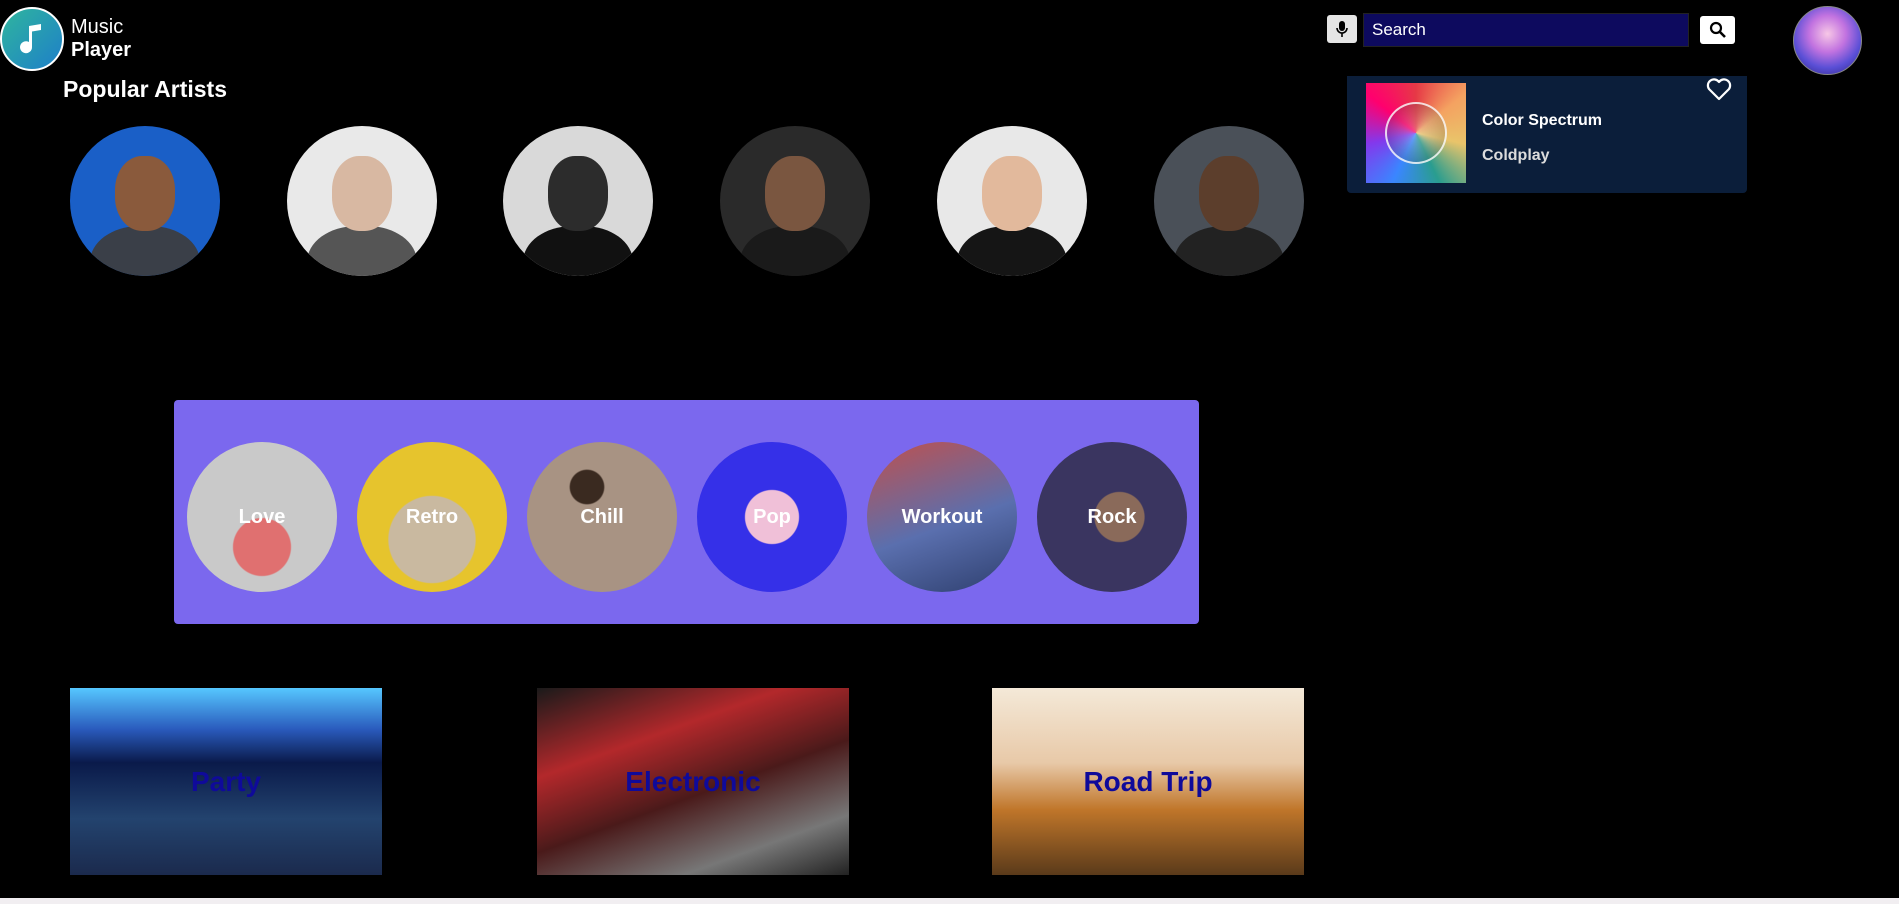 The image size is (1899, 904). What do you see at coordinates (1542, 120) in the screenshot?
I see `song-title: Color Spectrum` at bounding box center [1542, 120].